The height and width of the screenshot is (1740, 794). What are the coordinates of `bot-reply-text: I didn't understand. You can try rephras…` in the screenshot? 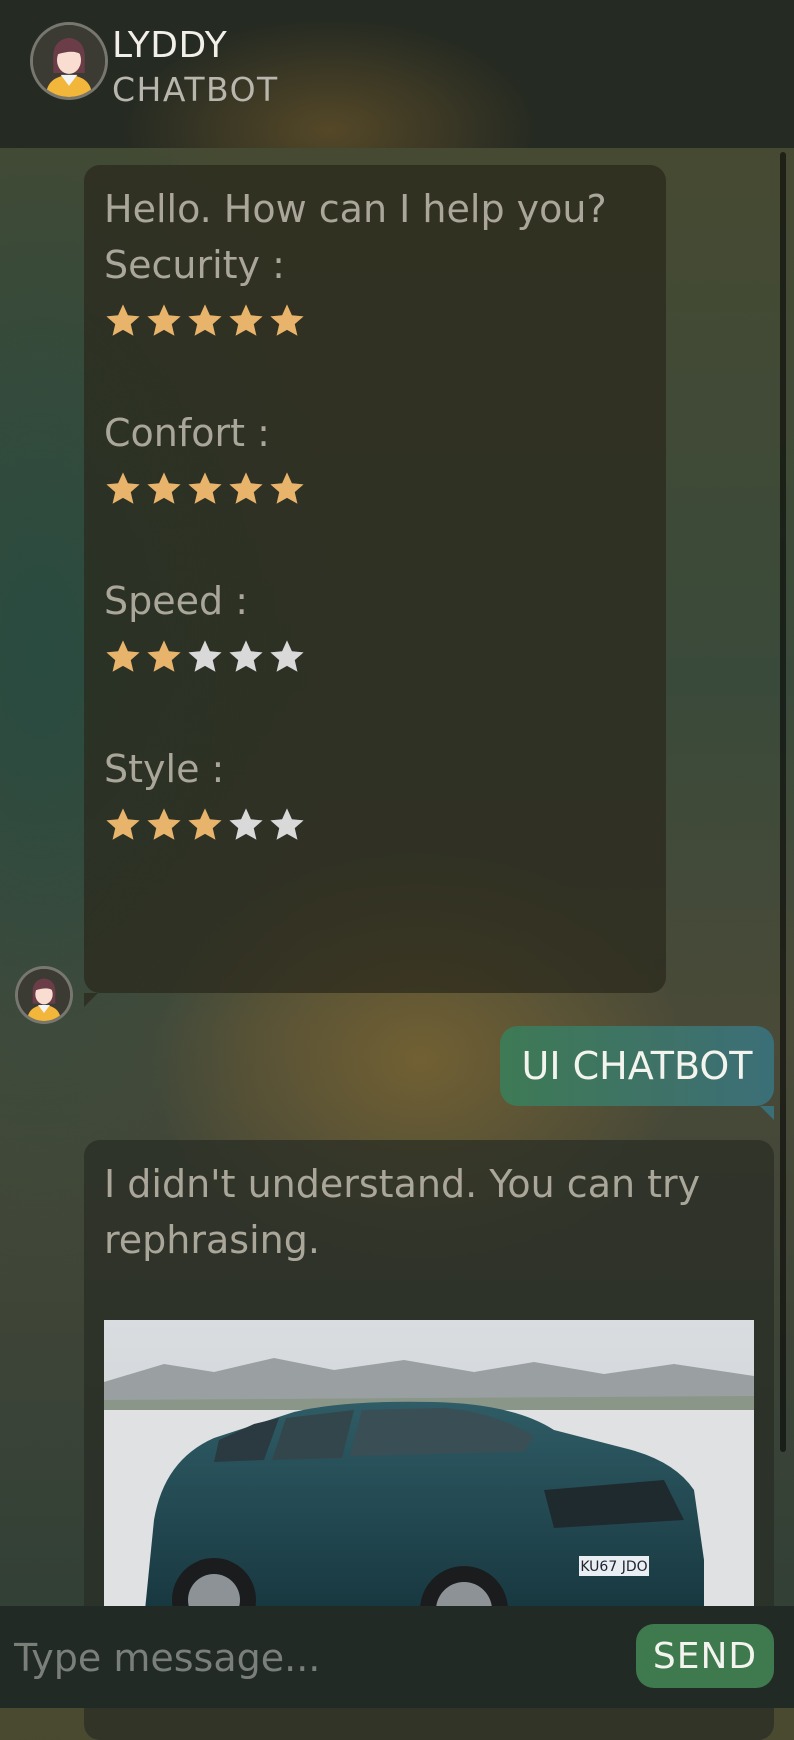 It's located at (402, 1212).